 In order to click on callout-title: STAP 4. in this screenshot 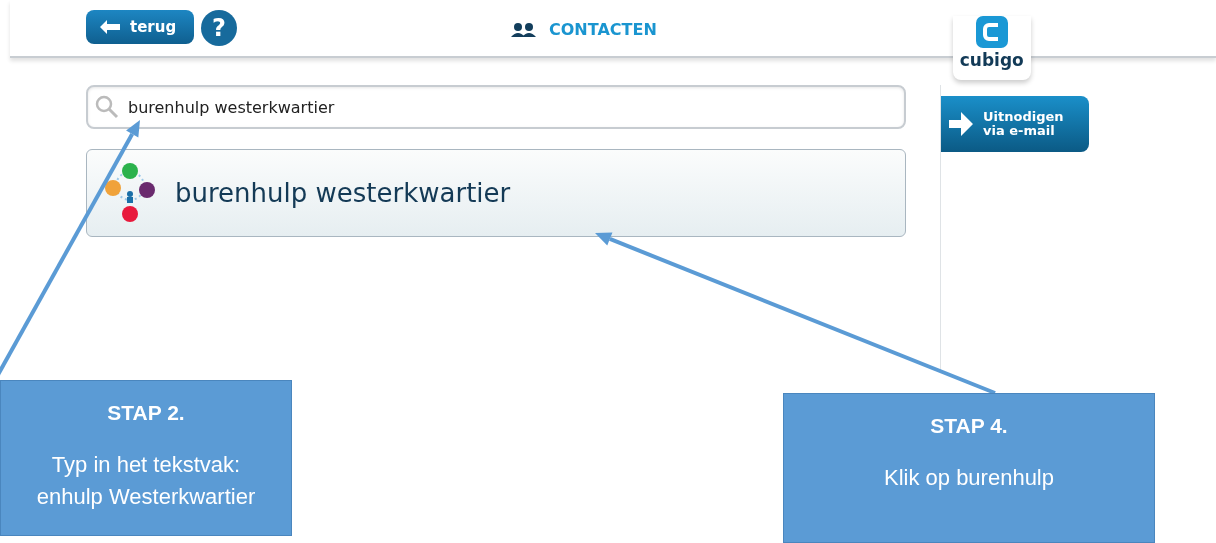, I will do `click(969, 426)`.